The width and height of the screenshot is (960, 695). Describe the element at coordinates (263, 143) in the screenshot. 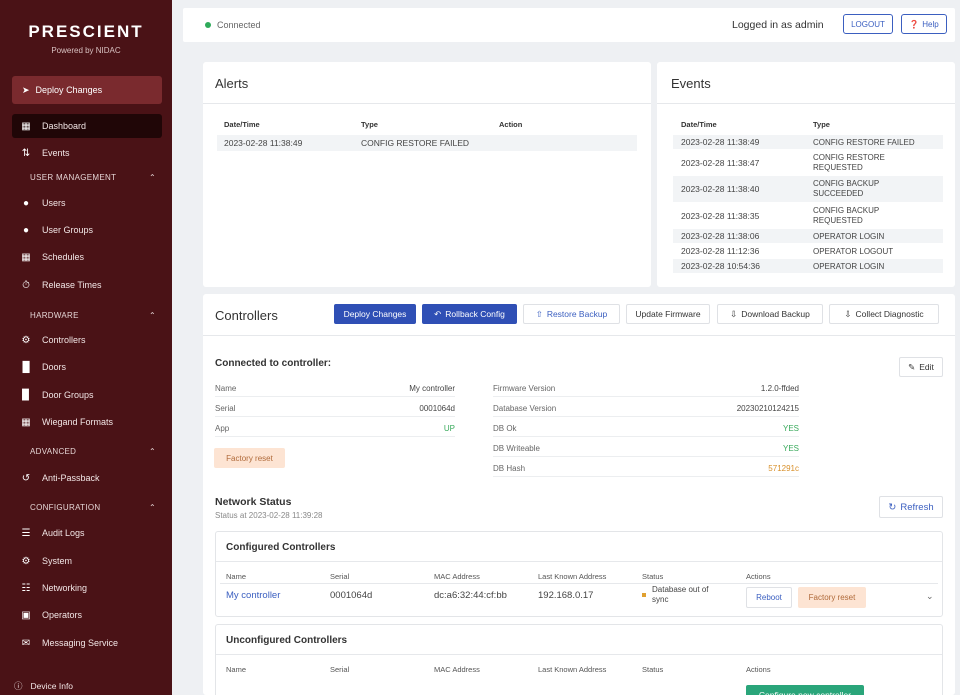

I see `alert-date: 2023-02-28 11:38:49` at that location.